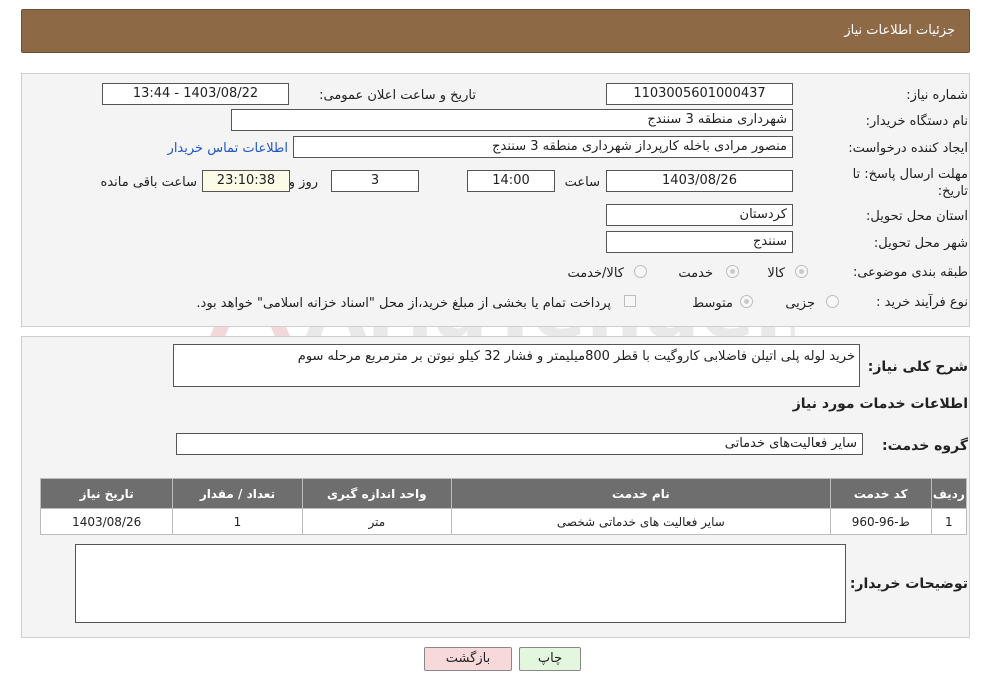 The height and width of the screenshot is (691, 985). Describe the element at coordinates (630, 301) in the screenshot. I see `treasury-payment-checkbox` at that location.